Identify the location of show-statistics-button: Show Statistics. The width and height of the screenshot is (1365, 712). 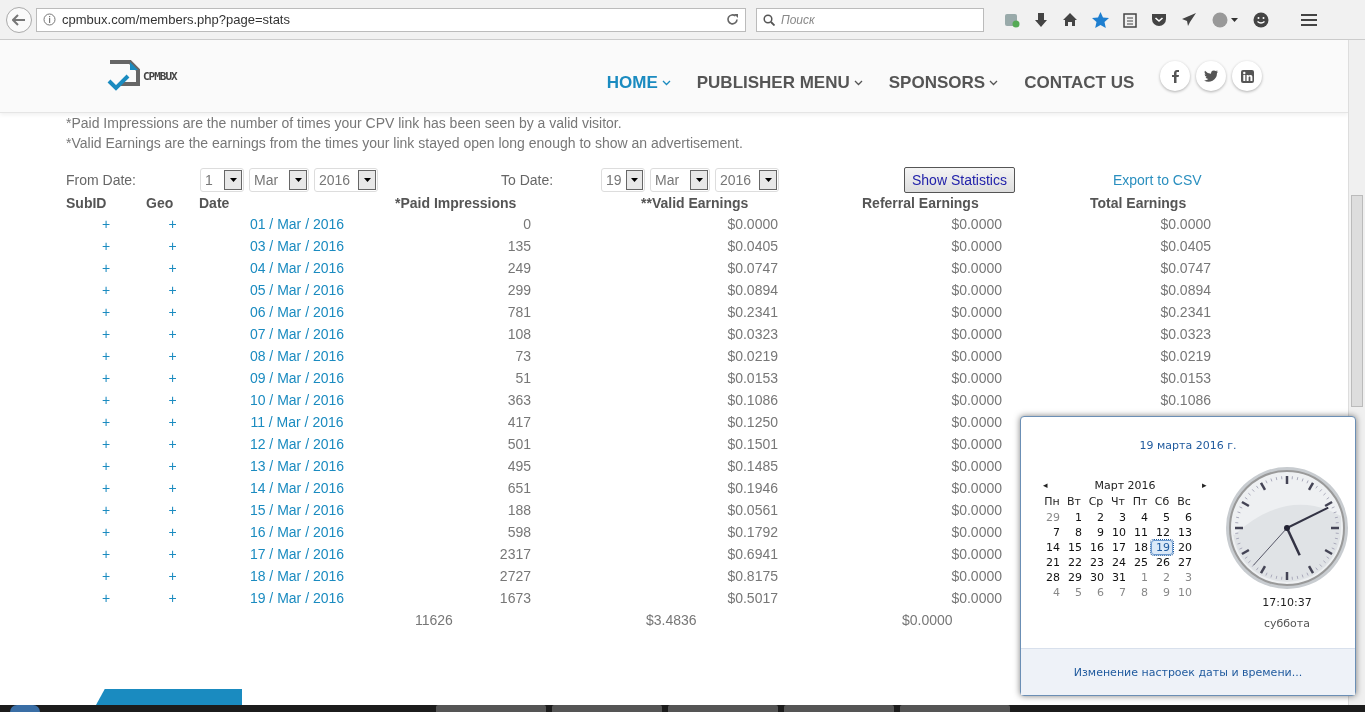
(959, 180).